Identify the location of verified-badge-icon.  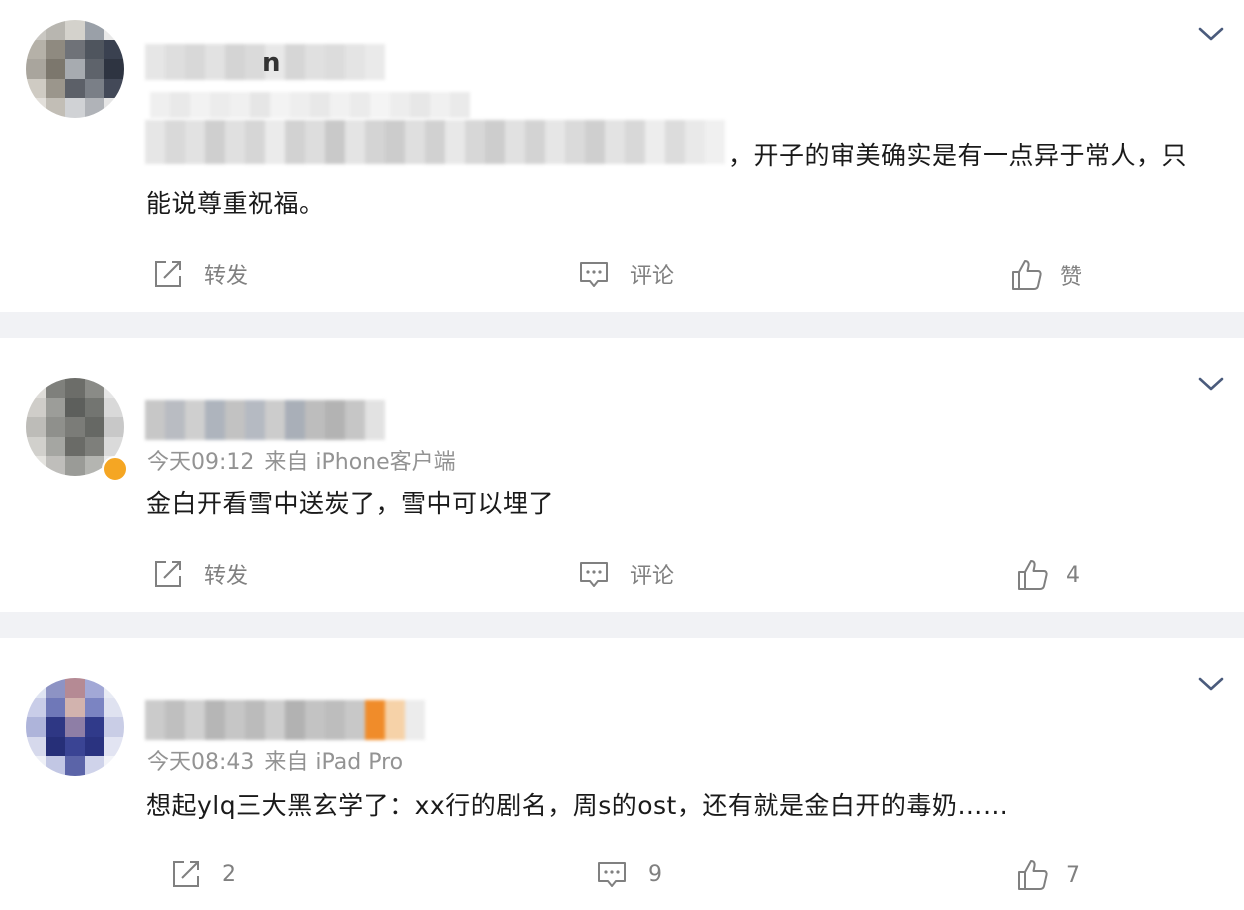
(115, 469).